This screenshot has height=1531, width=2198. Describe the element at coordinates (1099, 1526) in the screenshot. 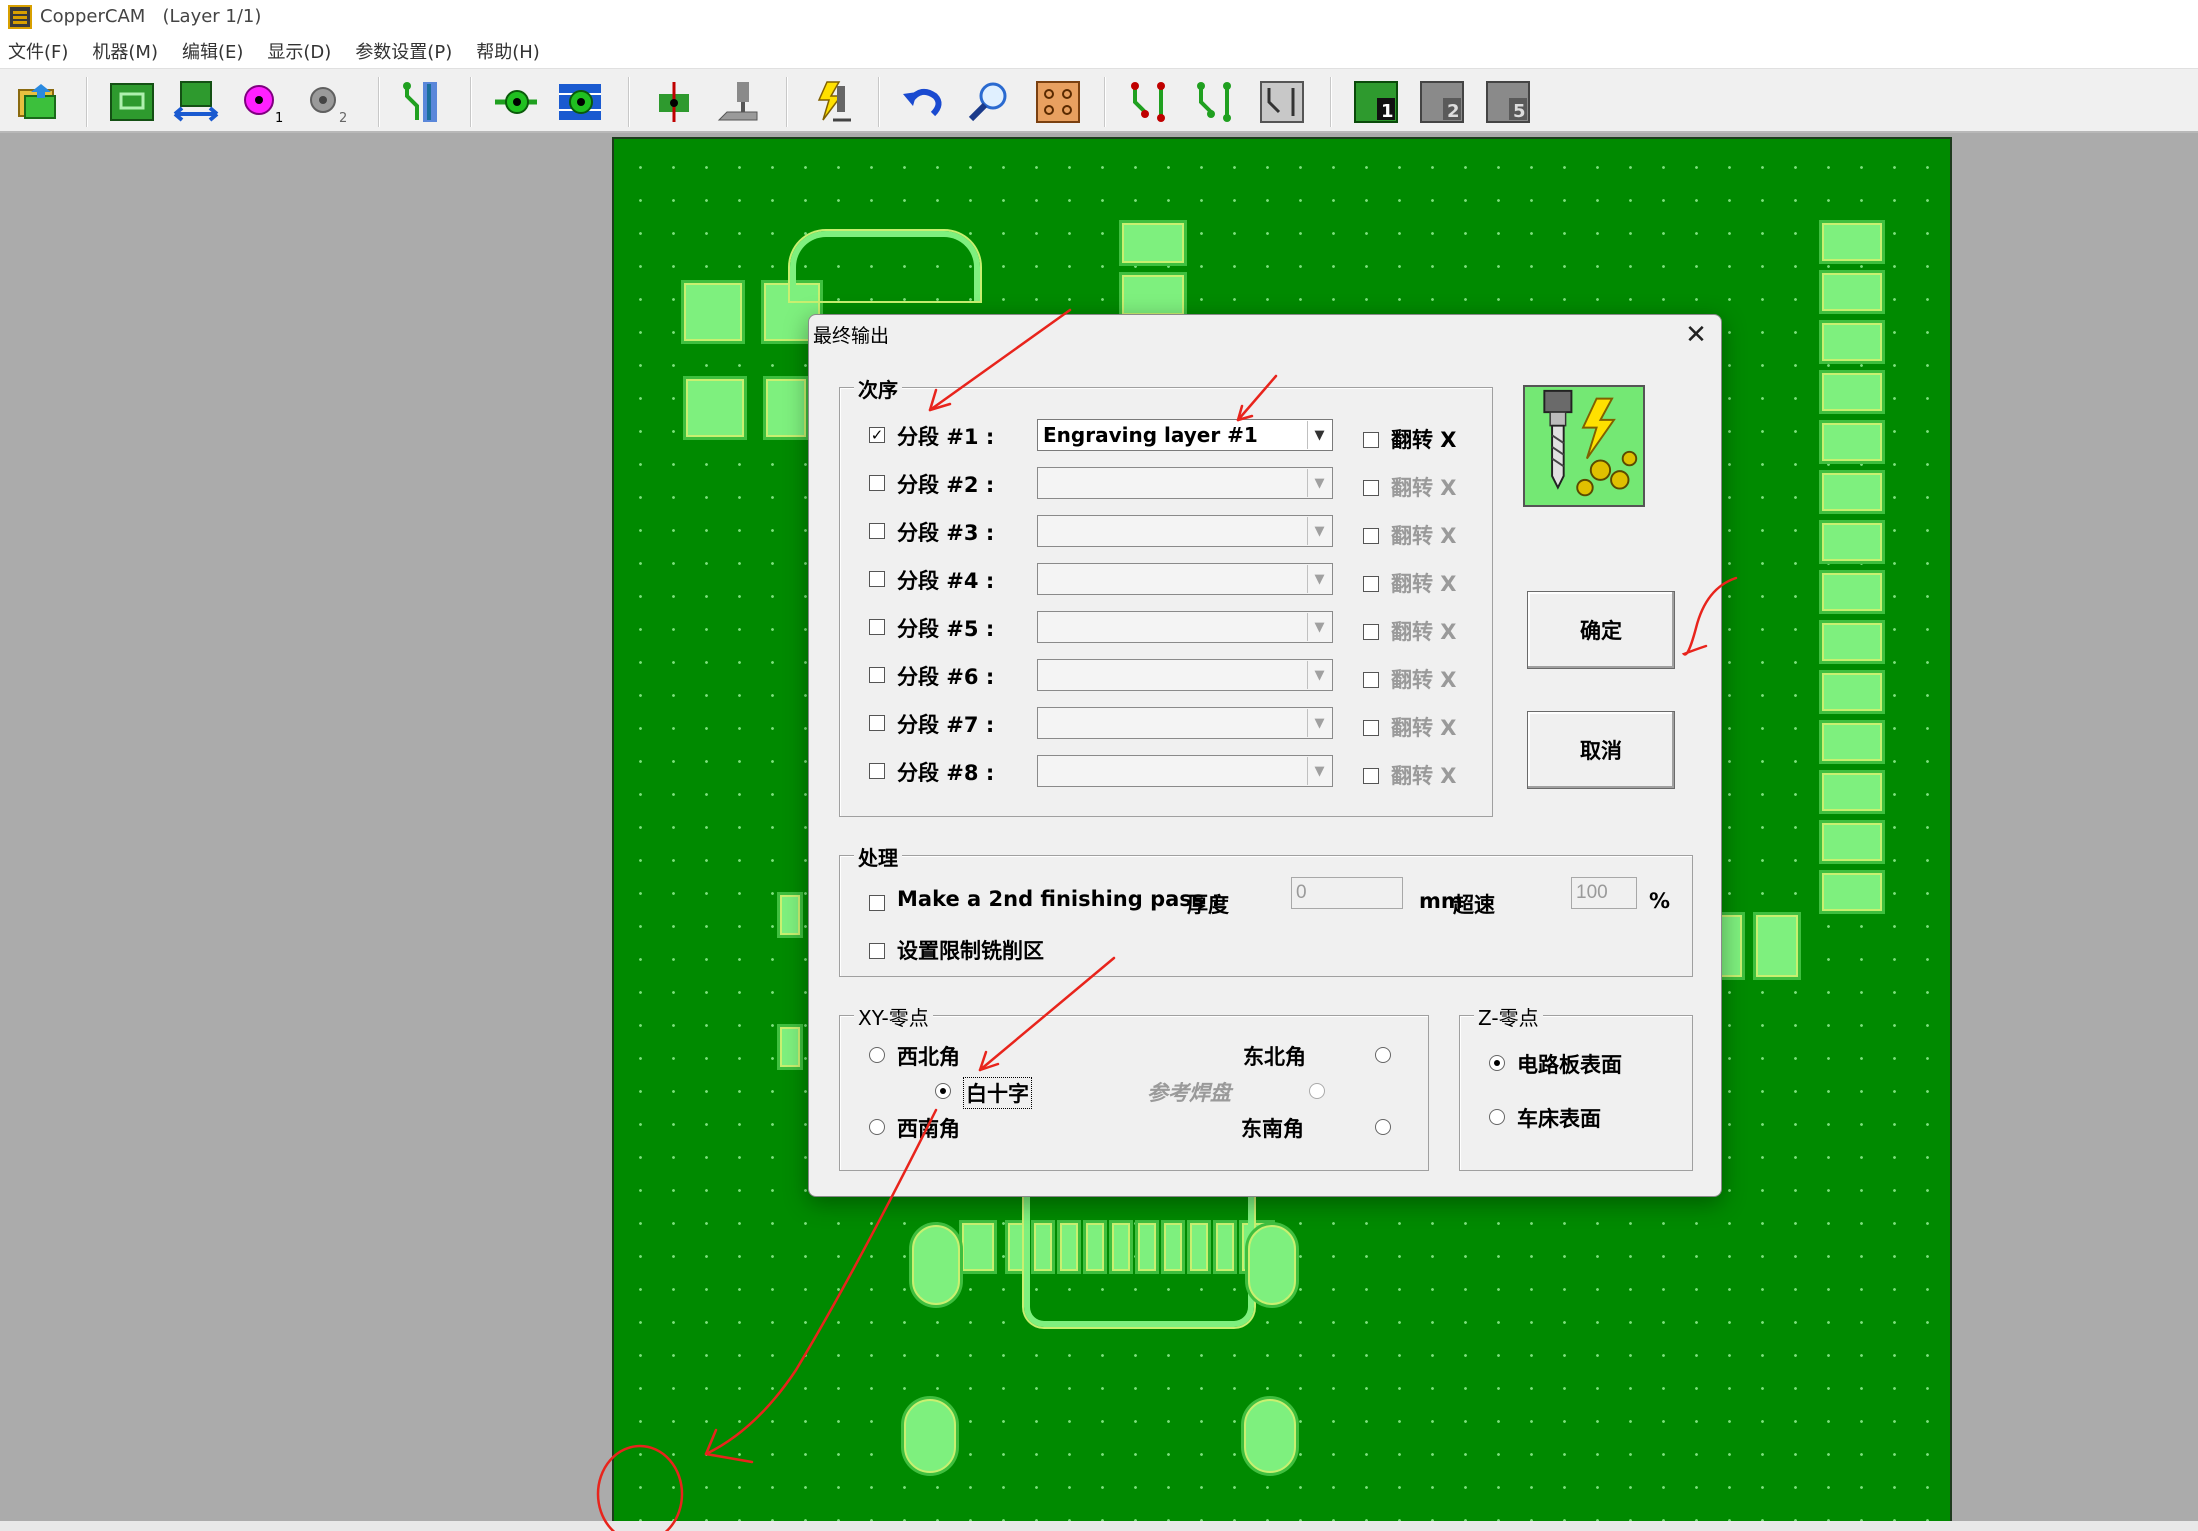

I see `status-bar` at that location.